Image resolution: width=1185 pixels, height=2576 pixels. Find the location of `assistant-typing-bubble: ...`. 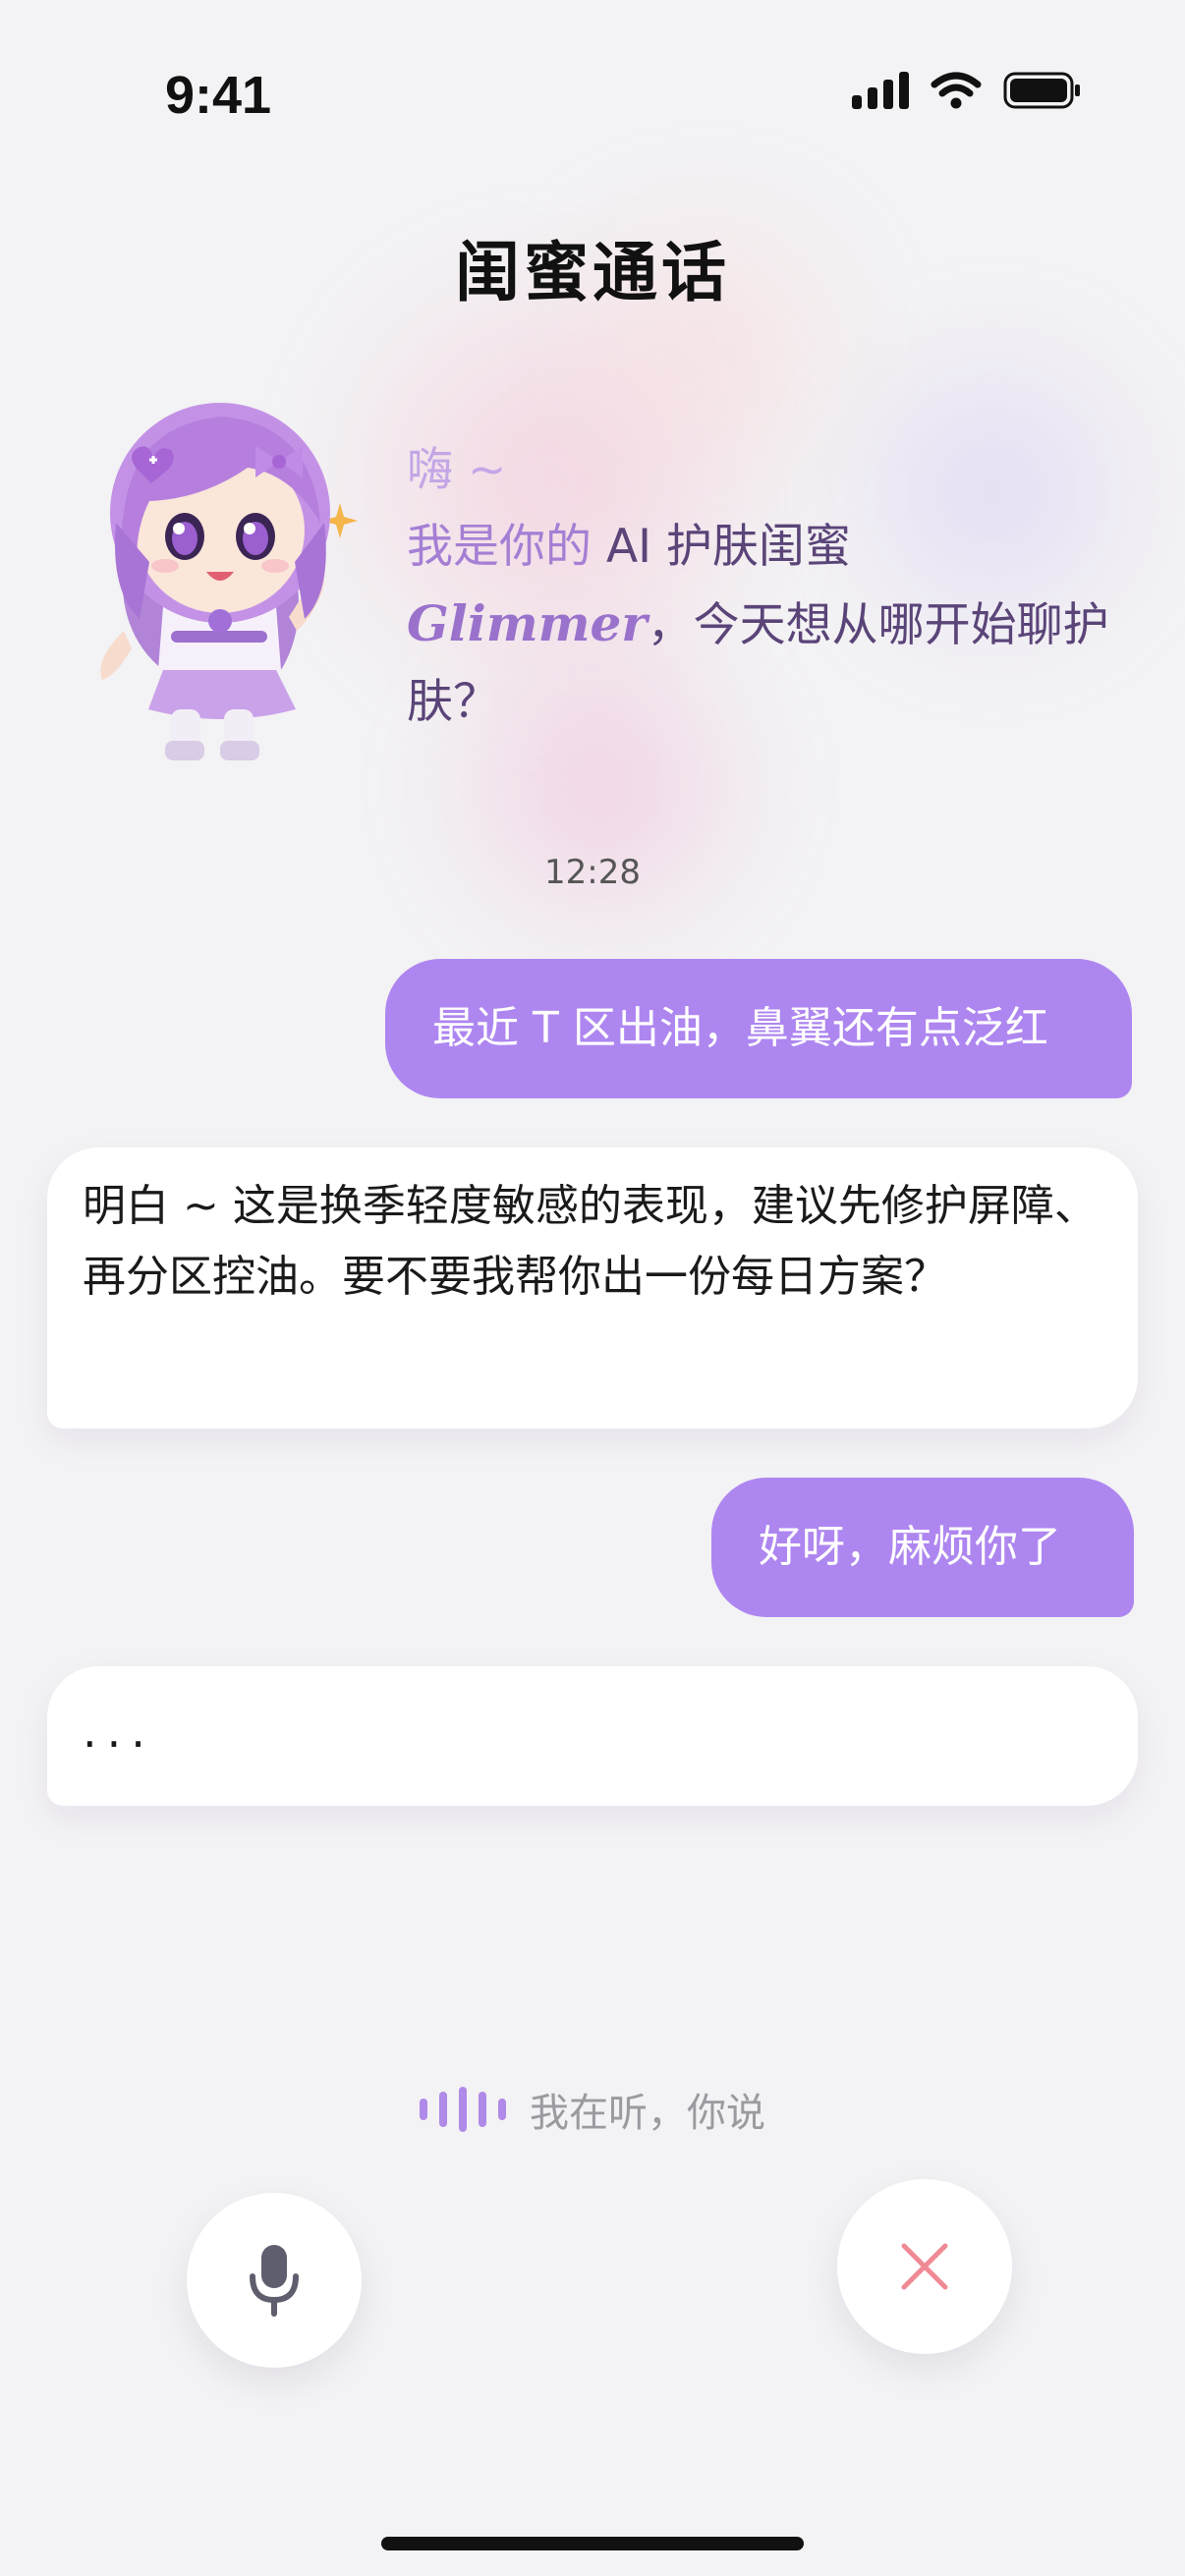

assistant-typing-bubble: ... is located at coordinates (592, 1736).